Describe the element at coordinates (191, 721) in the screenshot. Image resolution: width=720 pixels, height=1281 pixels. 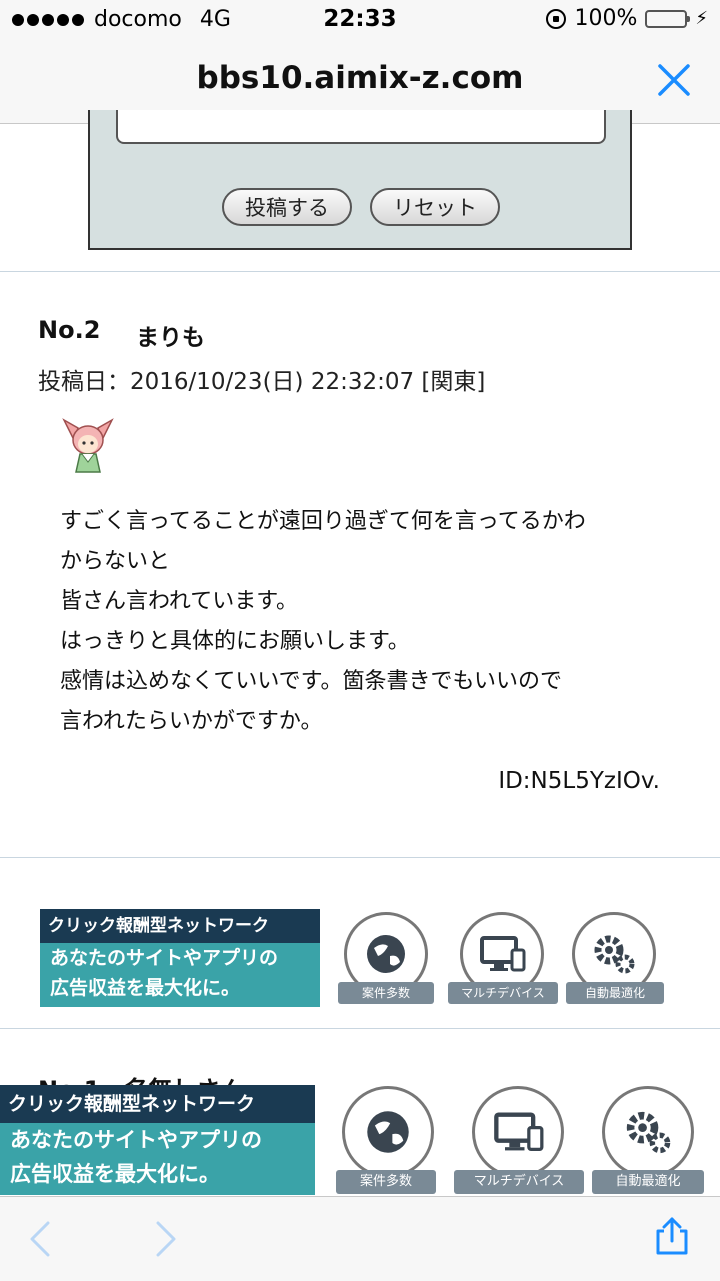
I see `post-body-line: 言われたらいかがですか。` at that location.